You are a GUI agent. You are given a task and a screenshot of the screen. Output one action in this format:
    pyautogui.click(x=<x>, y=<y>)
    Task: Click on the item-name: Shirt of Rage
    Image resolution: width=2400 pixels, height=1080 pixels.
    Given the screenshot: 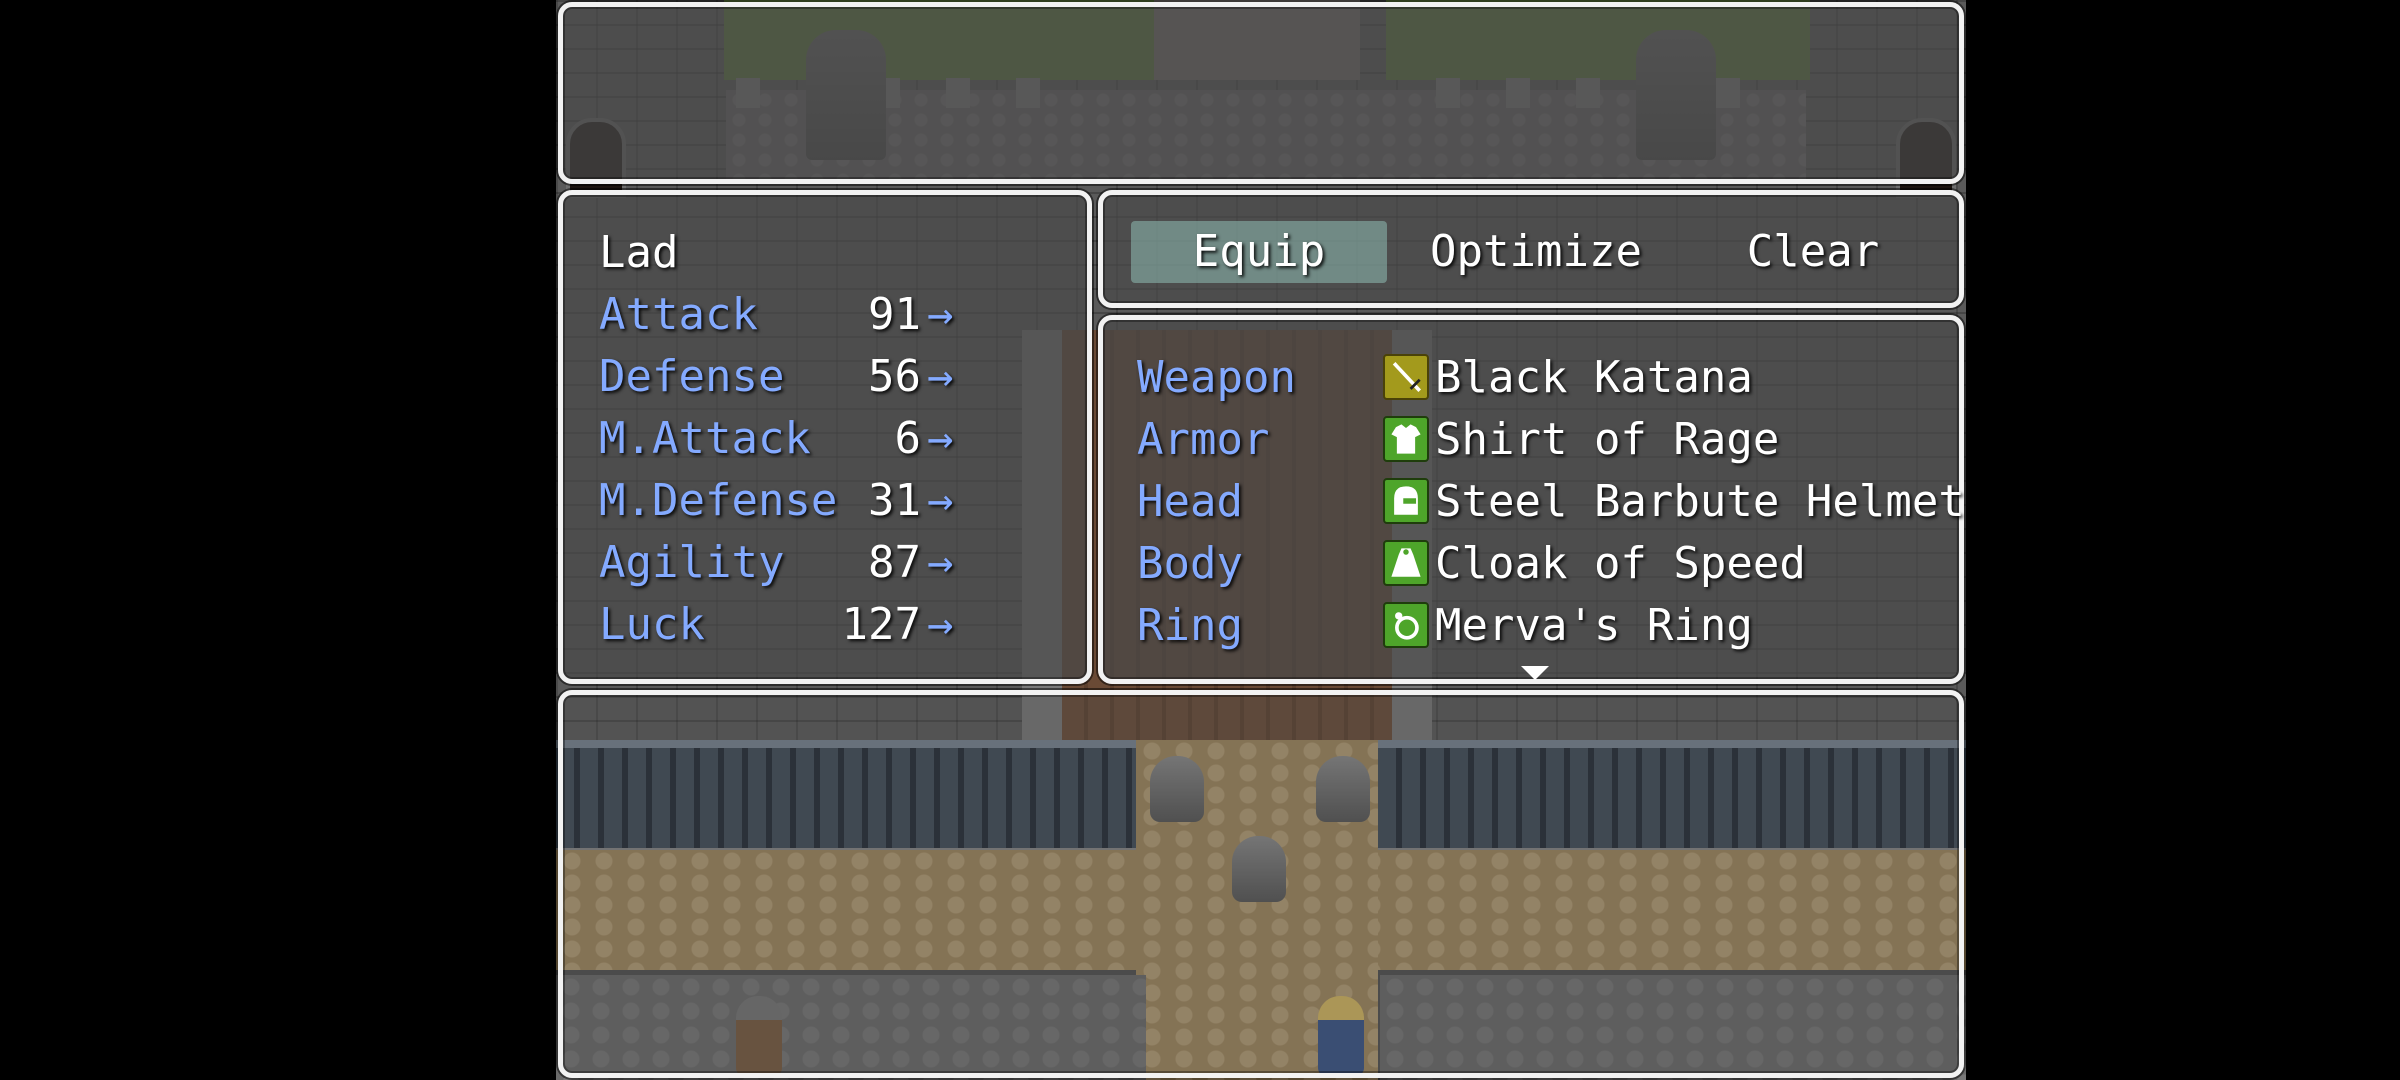 What is the action you would take?
    pyautogui.click(x=1607, y=439)
    